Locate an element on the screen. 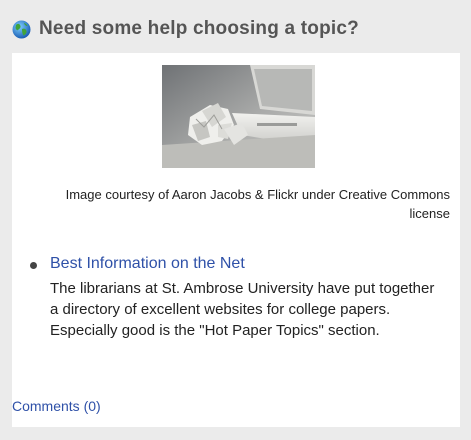 This screenshot has height=440, width=471. widget-title: Need some help choosing a topic? is located at coordinates (199, 28).